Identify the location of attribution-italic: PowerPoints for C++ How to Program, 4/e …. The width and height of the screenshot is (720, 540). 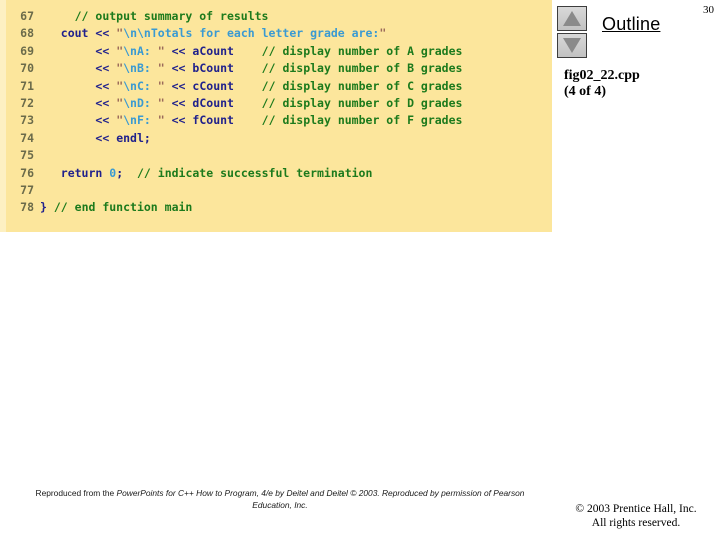
(320, 499).